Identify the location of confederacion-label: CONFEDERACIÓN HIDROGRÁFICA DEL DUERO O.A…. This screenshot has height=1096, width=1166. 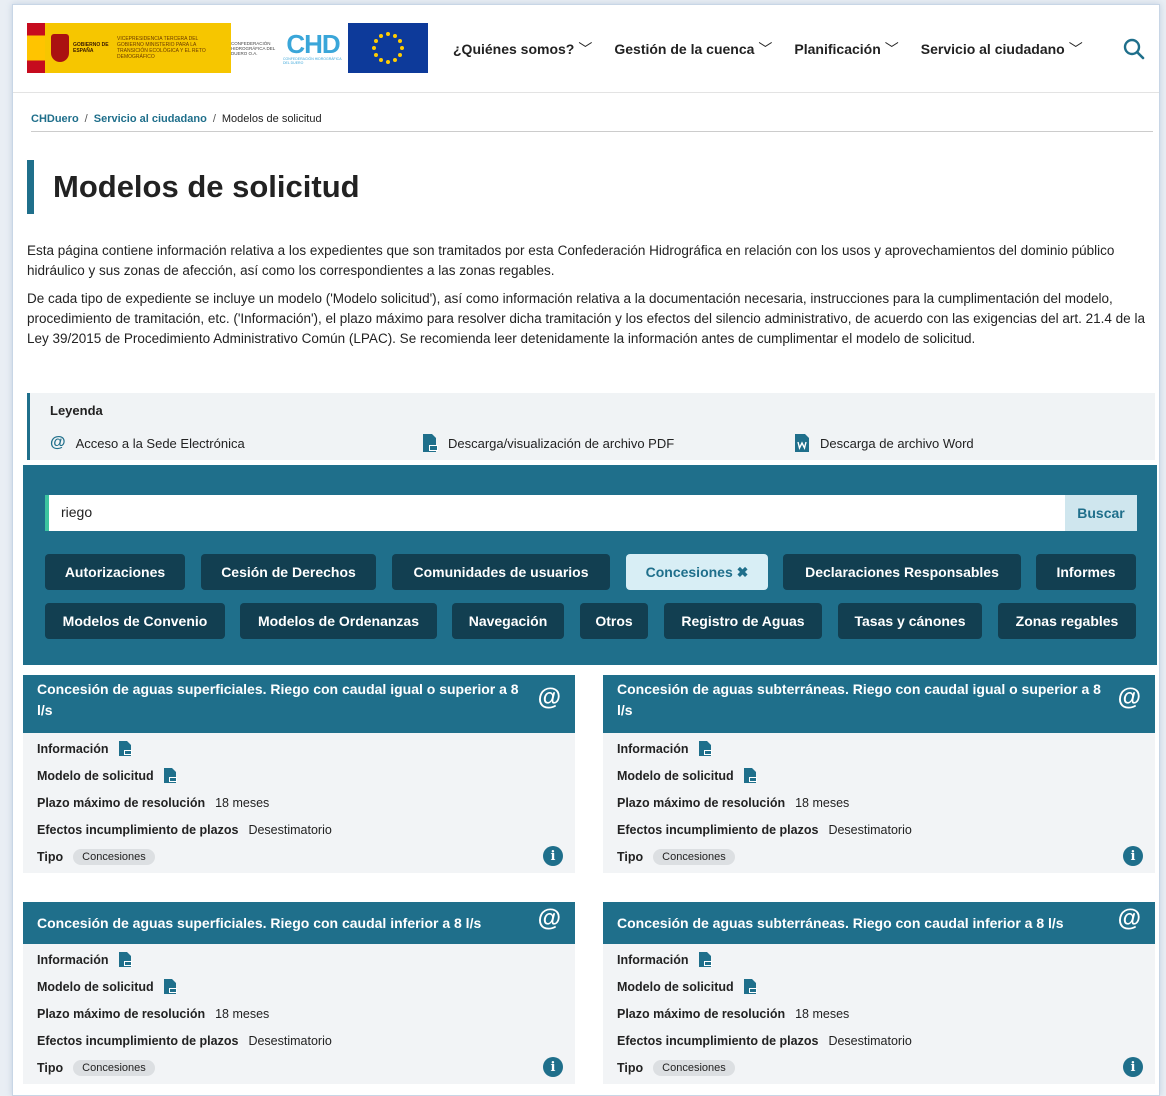
(253, 48).